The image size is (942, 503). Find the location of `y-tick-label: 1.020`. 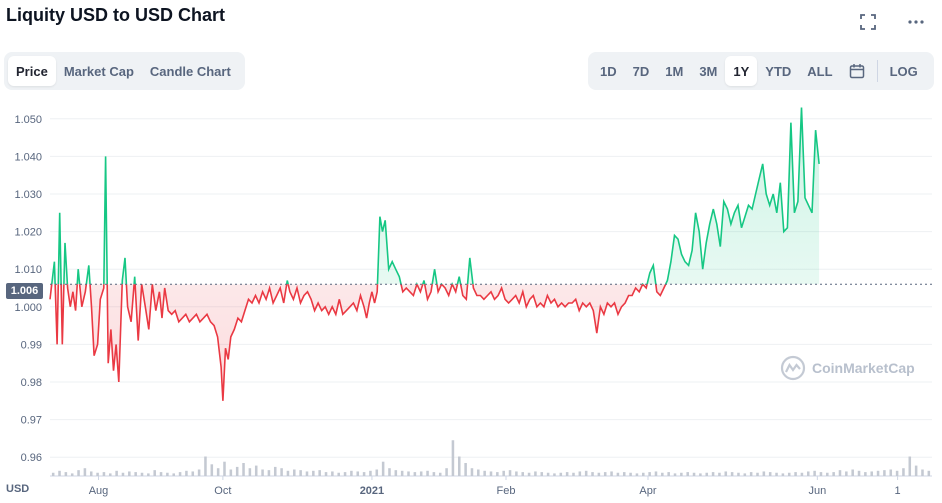

y-tick-label: 1.020 is located at coordinates (28, 233).